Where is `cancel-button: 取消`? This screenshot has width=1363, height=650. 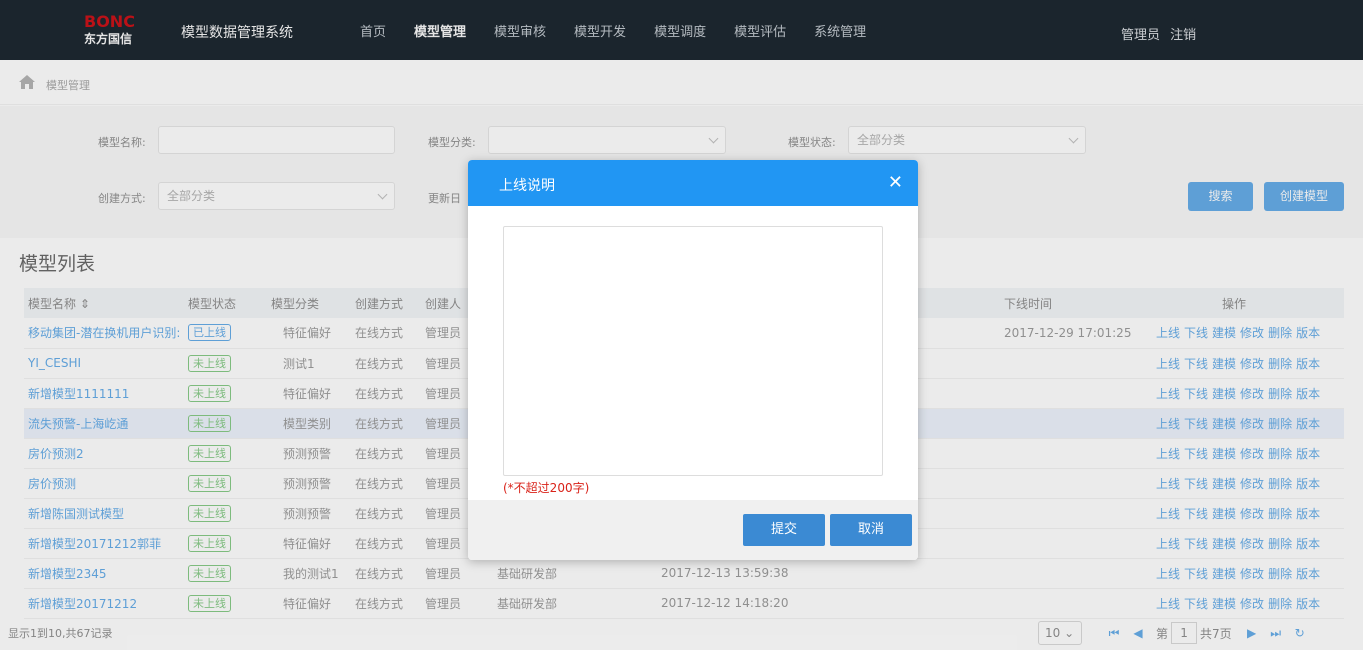
cancel-button: 取消 is located at coordinates (871, 530).